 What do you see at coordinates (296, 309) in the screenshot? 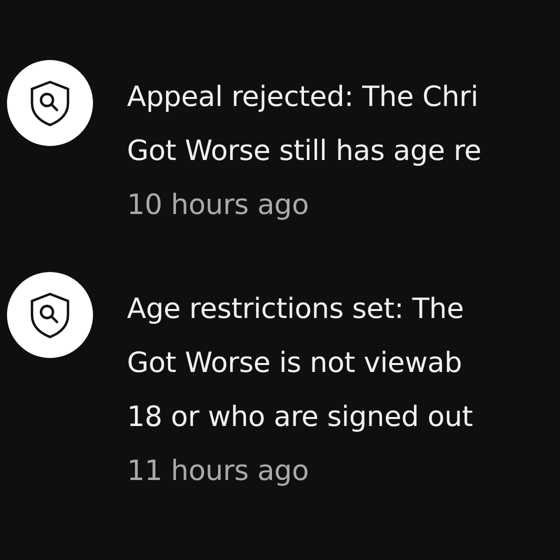
I see `notification-text: Age restrictions set: The` at bounding box center [296, 309].